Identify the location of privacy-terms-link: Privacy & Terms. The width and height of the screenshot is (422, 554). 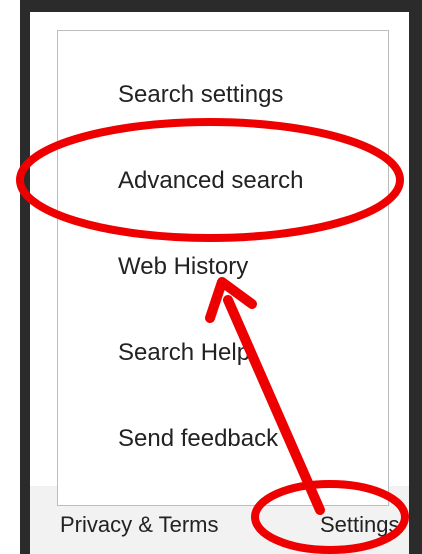
(139, 525).